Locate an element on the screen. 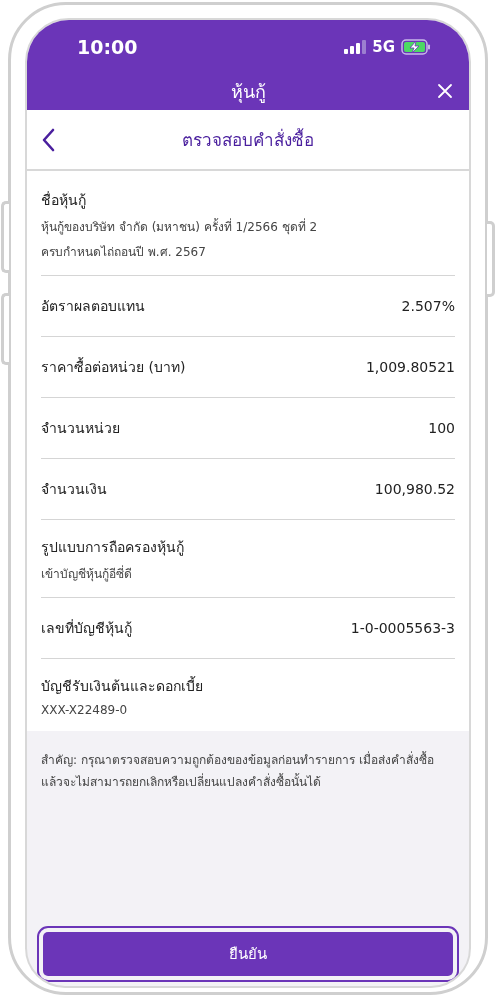 The width and height of the screenshot is (500, 1004). detail-value: หุ้นกู้ของบริษัท จำกัด (มหาชน) ครั้งที่ 1/2566 ชุดที่ 2 is located at coordinates (179, 226).